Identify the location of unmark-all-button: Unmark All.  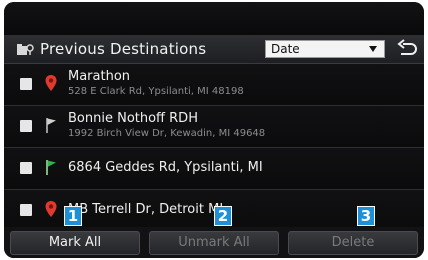
(214, 243).